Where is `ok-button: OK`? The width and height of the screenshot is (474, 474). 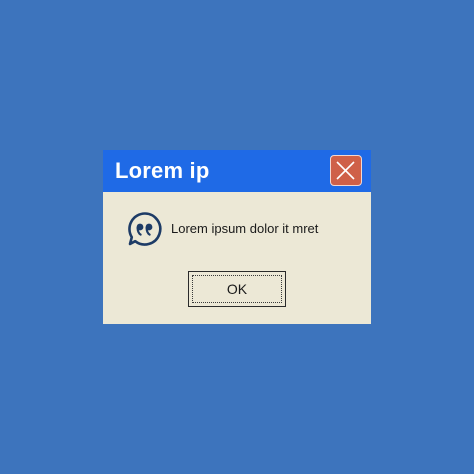 ok-button: OK is located at coordinates (237, 289).